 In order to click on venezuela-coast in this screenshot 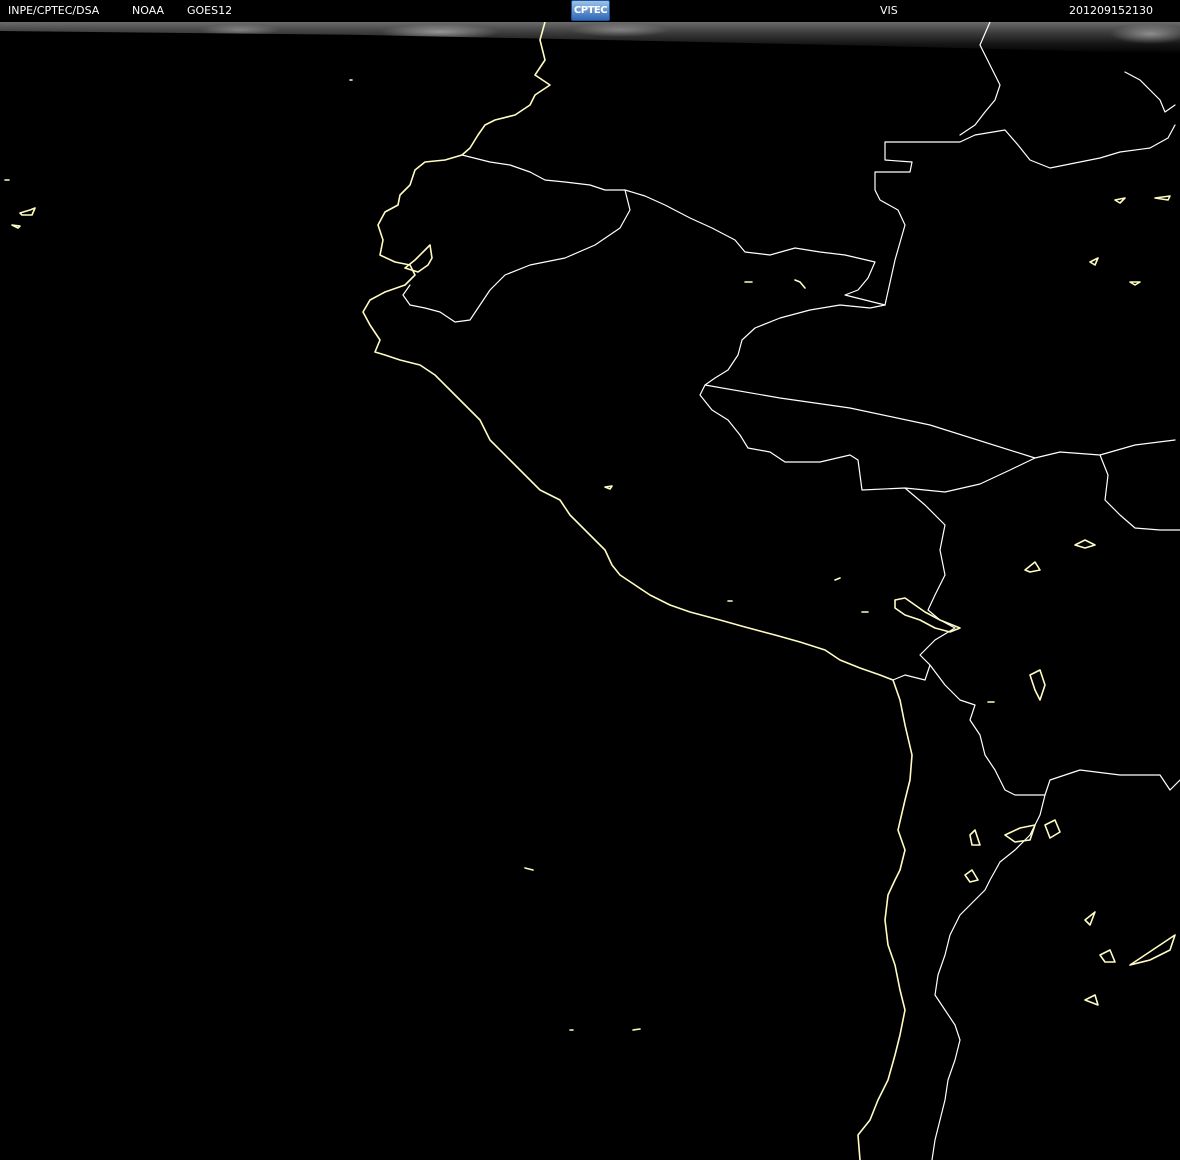, I will do `click(1150, 92)`.